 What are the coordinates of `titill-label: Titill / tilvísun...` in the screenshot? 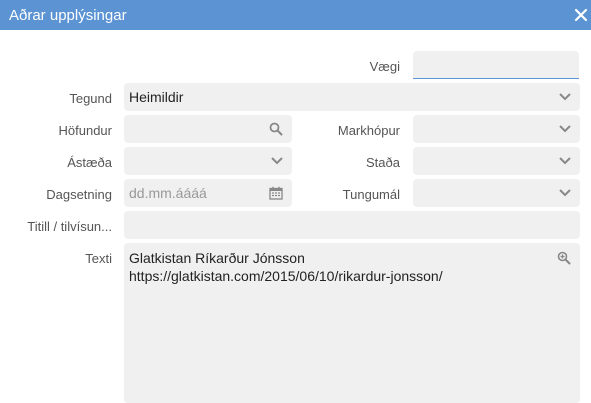 It's located at (69, 226).